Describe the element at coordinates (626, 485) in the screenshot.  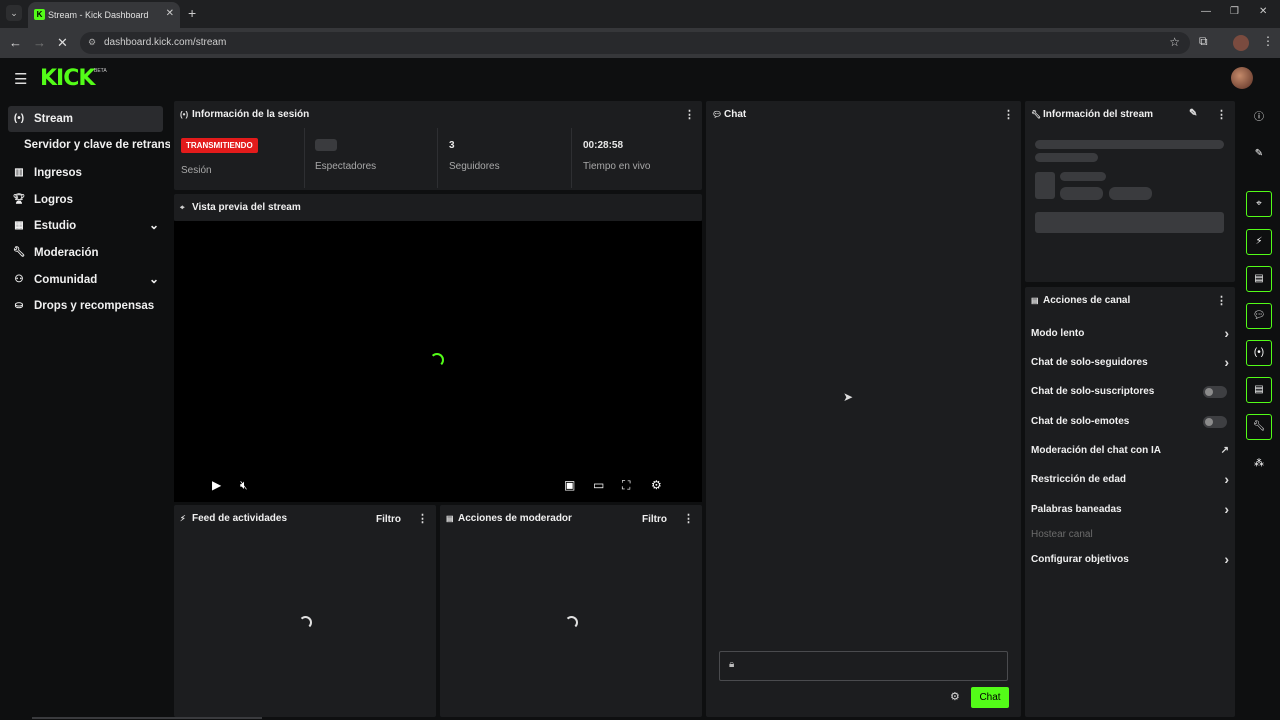
I see `fullscreen-icon: ⛶` at that location.